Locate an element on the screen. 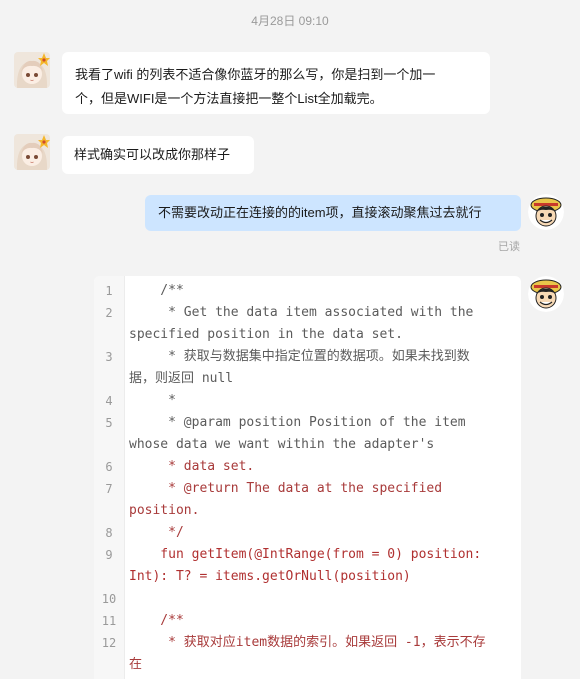  code-text: * @param position Position of the item is located at coordinates (297, 422).